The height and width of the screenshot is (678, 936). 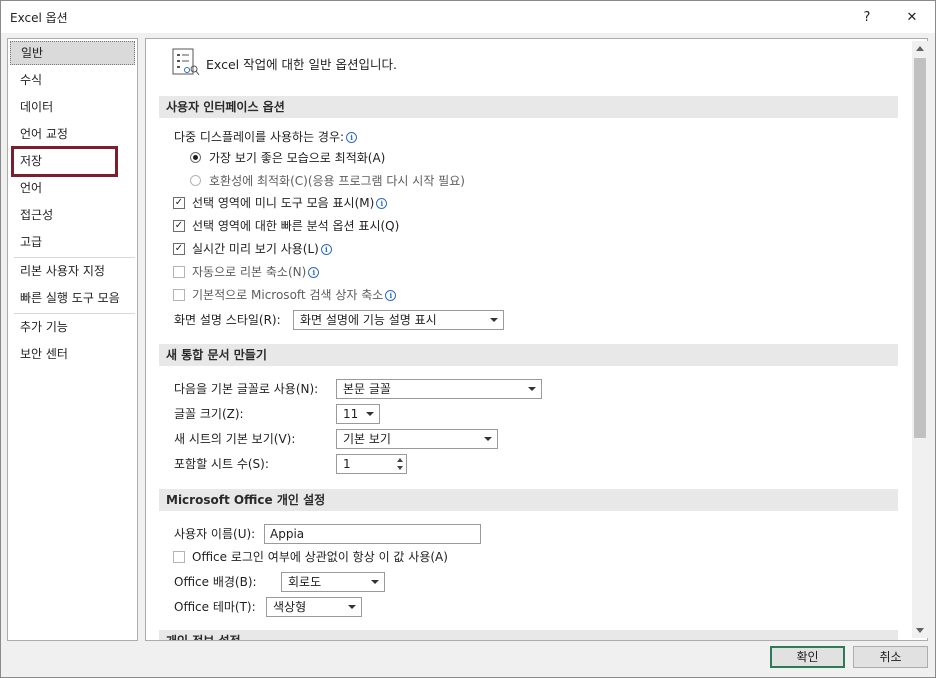 I want to click on office-theme-label: Office 테마(T):, so click(x=215, y=607).